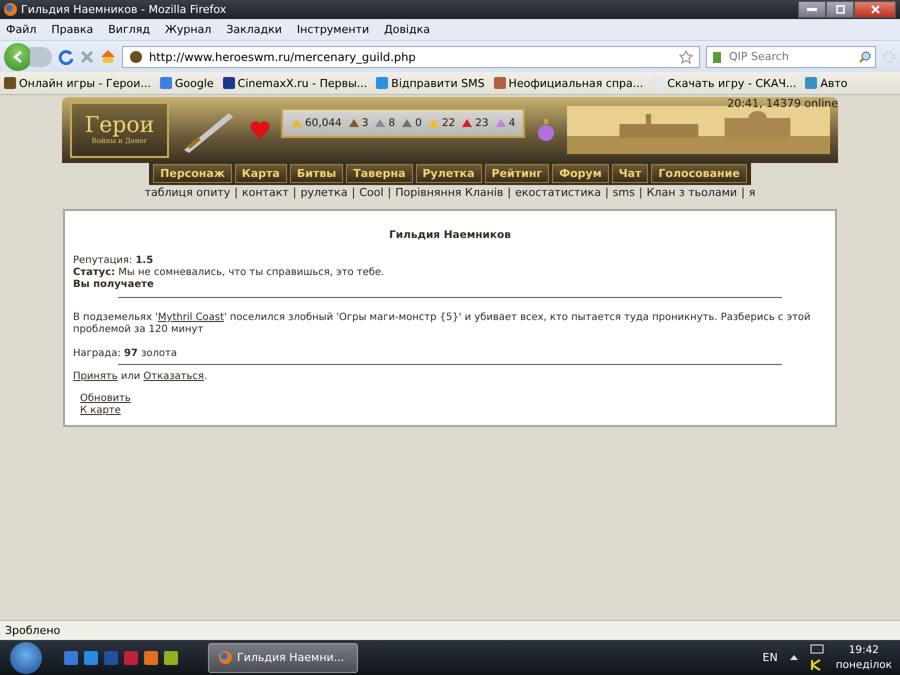  What do you see at coordinates (371, 192) in the screenshot?
I see `sub-link: Cool` at bounding box center [371, 192].